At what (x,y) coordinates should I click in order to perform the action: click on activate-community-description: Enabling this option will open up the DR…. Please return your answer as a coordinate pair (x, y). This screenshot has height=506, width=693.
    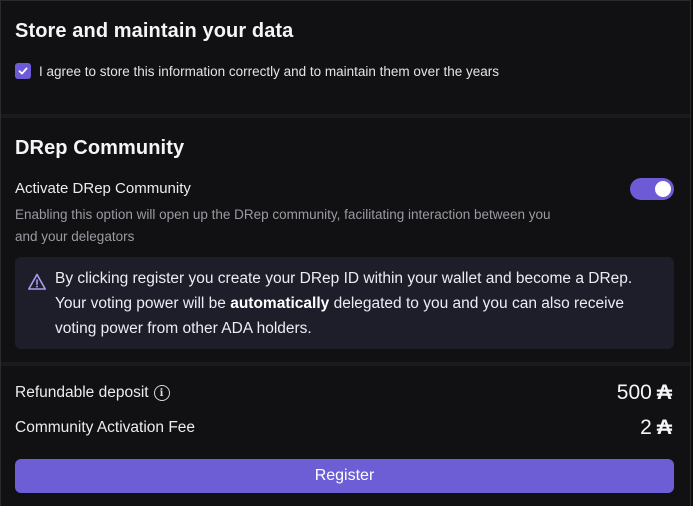
    Looking at the image, I should click on (283, 225).